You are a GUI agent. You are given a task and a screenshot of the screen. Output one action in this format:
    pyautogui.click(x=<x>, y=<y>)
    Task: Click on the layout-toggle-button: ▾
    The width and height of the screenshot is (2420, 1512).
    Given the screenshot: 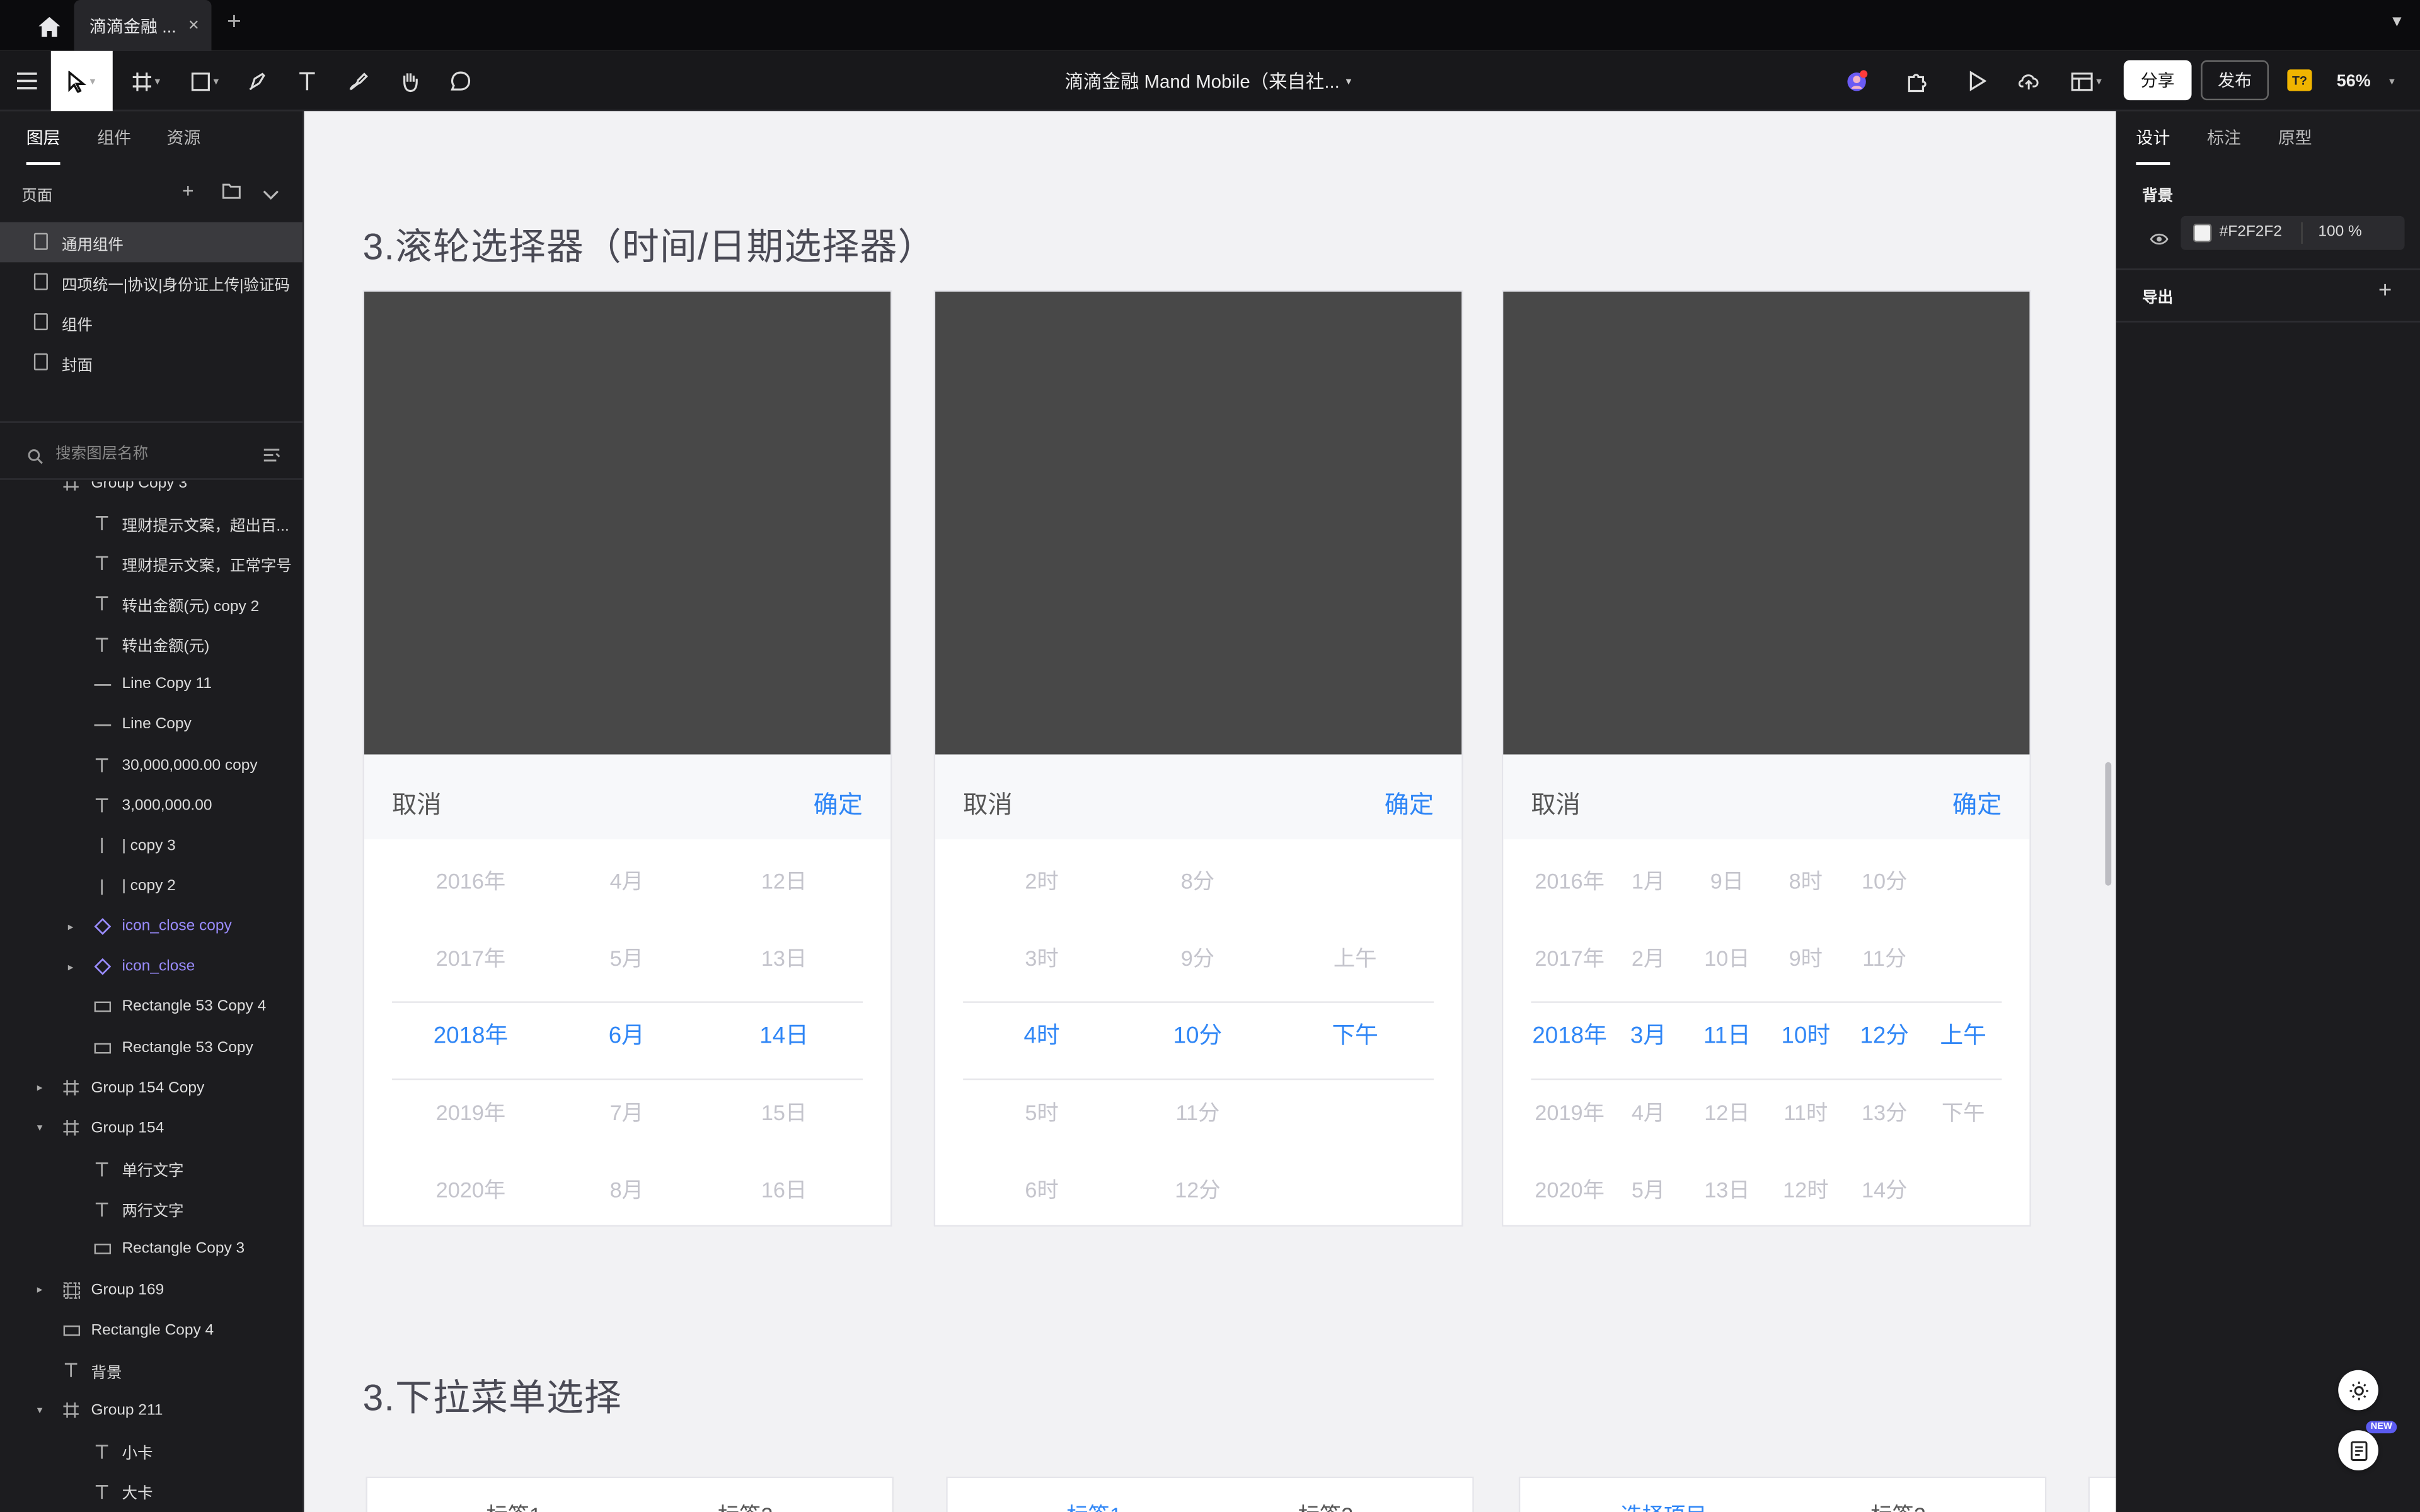 What is the action you would take?
    pyautogui.click(x=2086, y=81)
    